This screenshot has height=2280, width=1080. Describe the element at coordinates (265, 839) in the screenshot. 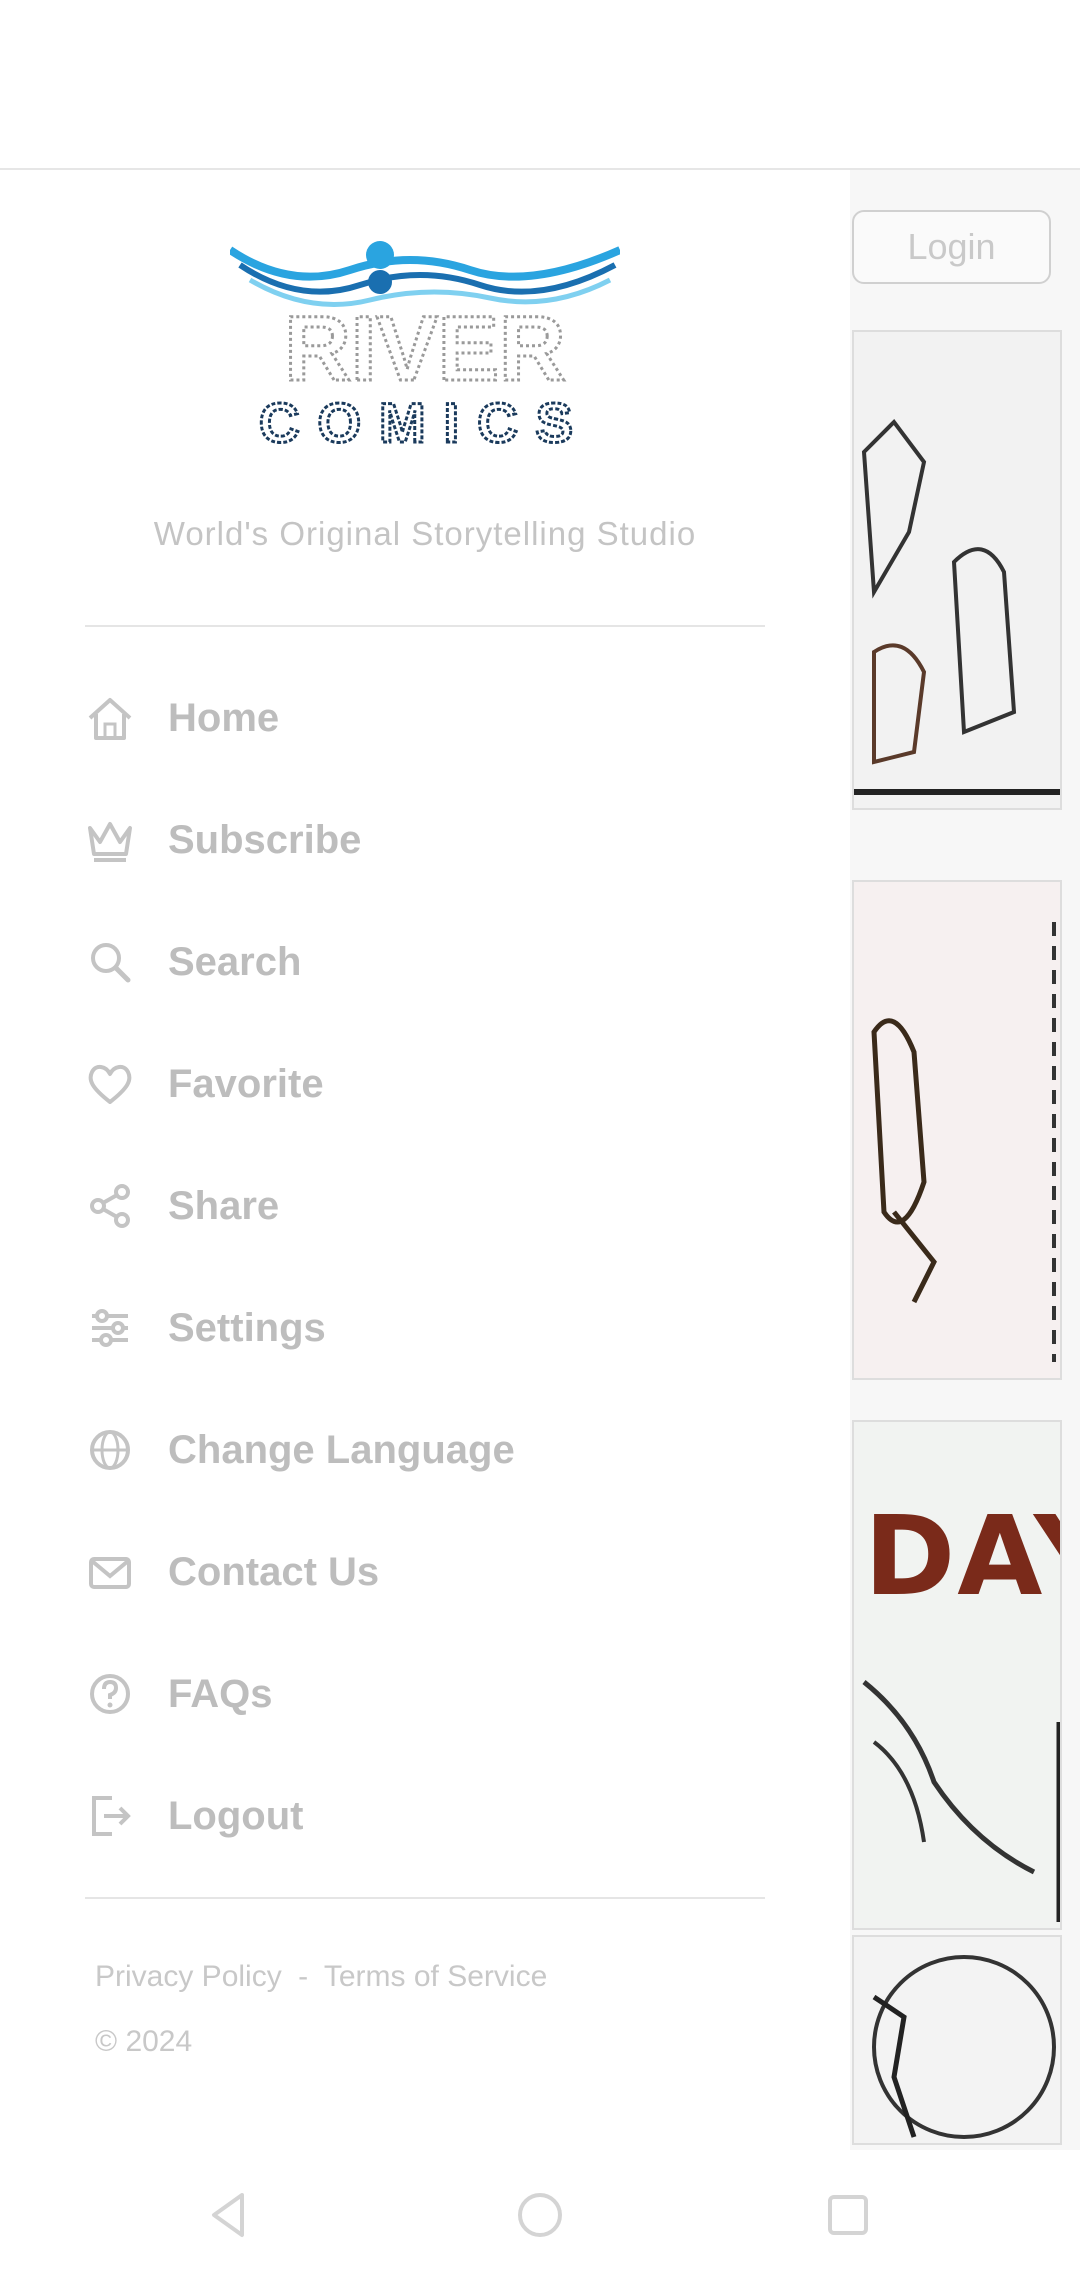

I see `menu-label: Subscribe` at that location.